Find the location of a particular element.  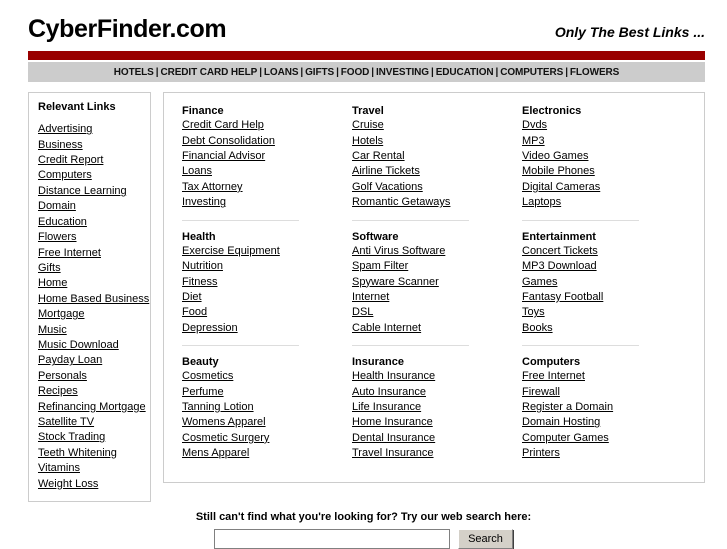

sidebar-link: Domain is located at coordinates (89, 206).